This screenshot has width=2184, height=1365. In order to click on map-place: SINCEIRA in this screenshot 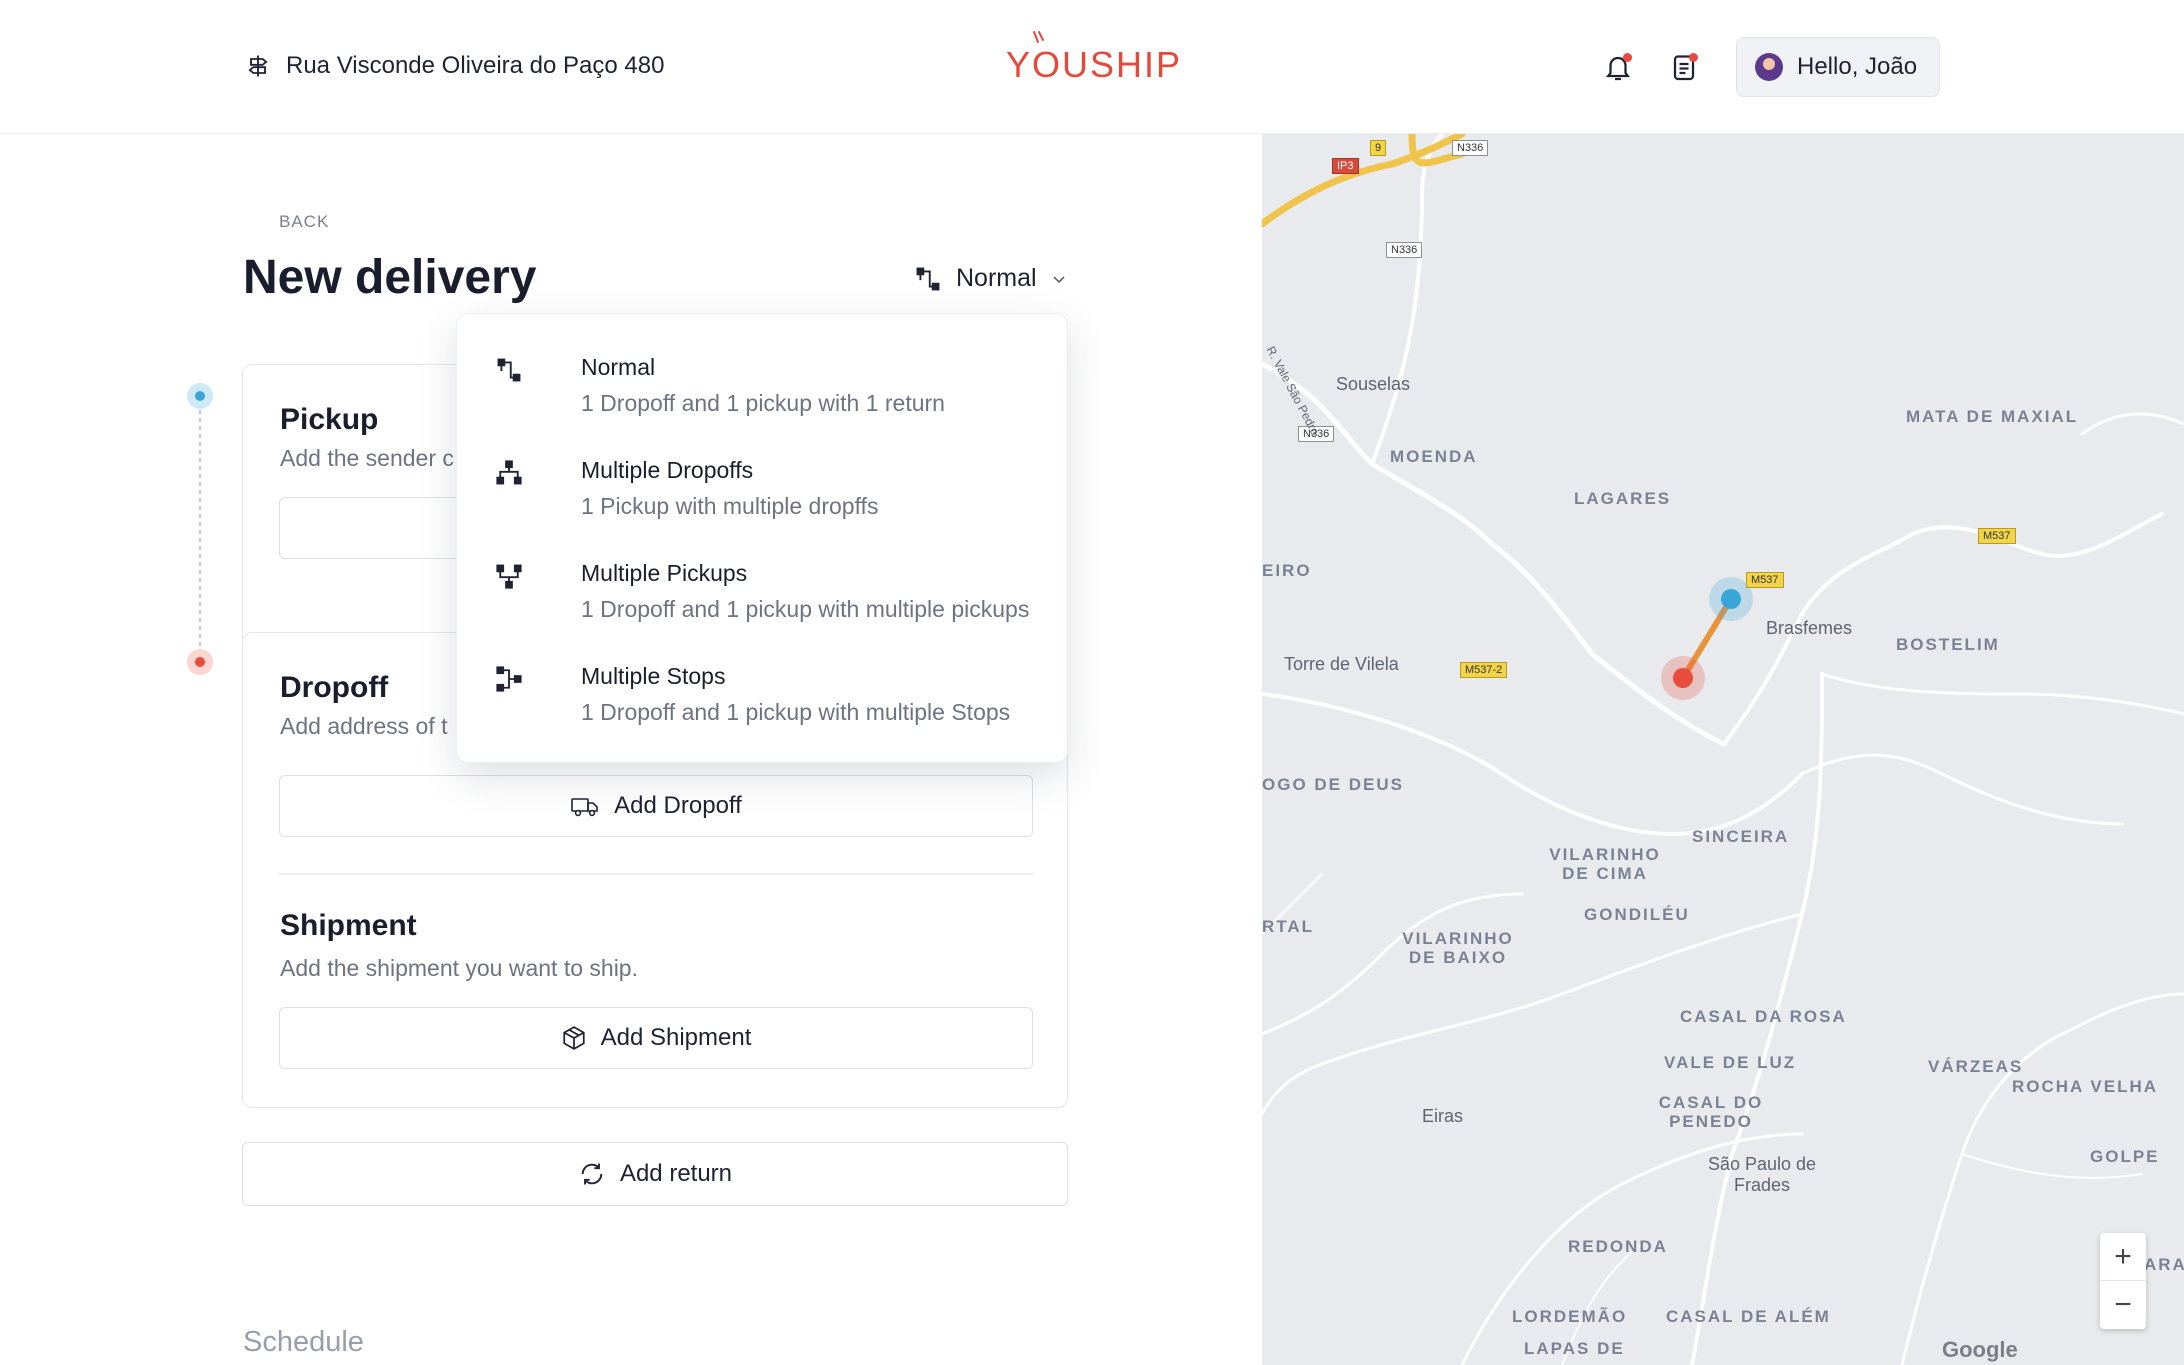, I will do `click(1741, 836)`.